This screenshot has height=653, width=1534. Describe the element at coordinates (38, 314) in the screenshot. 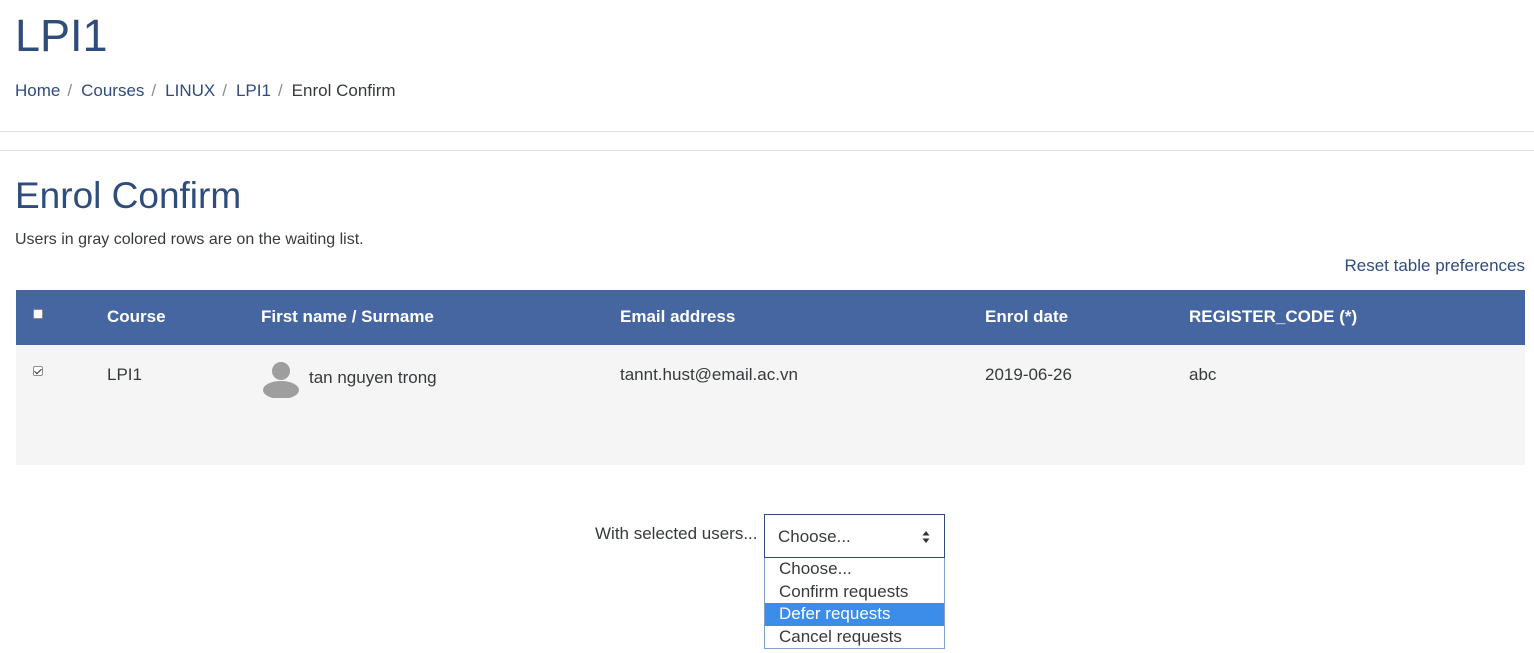

I see `select-all-checkbox` at that location.